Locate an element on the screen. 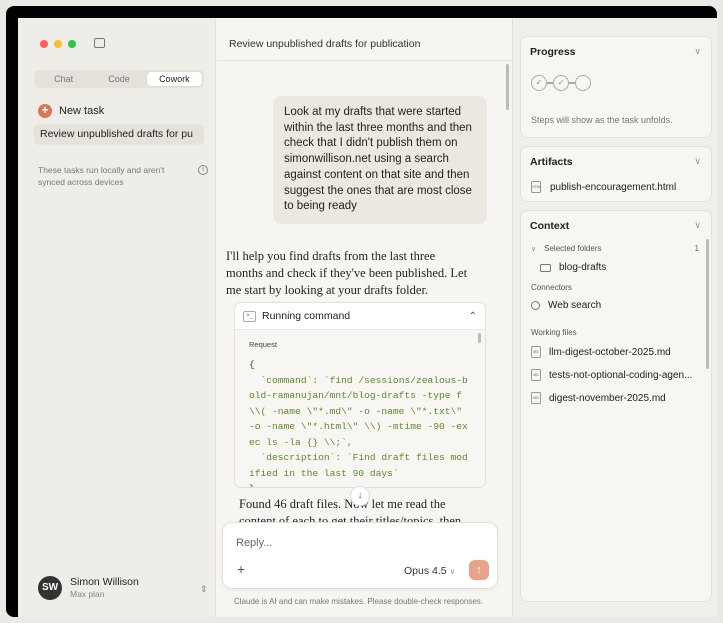  progress-steps: ✓ ✓ is located at coordinates (561, 83).